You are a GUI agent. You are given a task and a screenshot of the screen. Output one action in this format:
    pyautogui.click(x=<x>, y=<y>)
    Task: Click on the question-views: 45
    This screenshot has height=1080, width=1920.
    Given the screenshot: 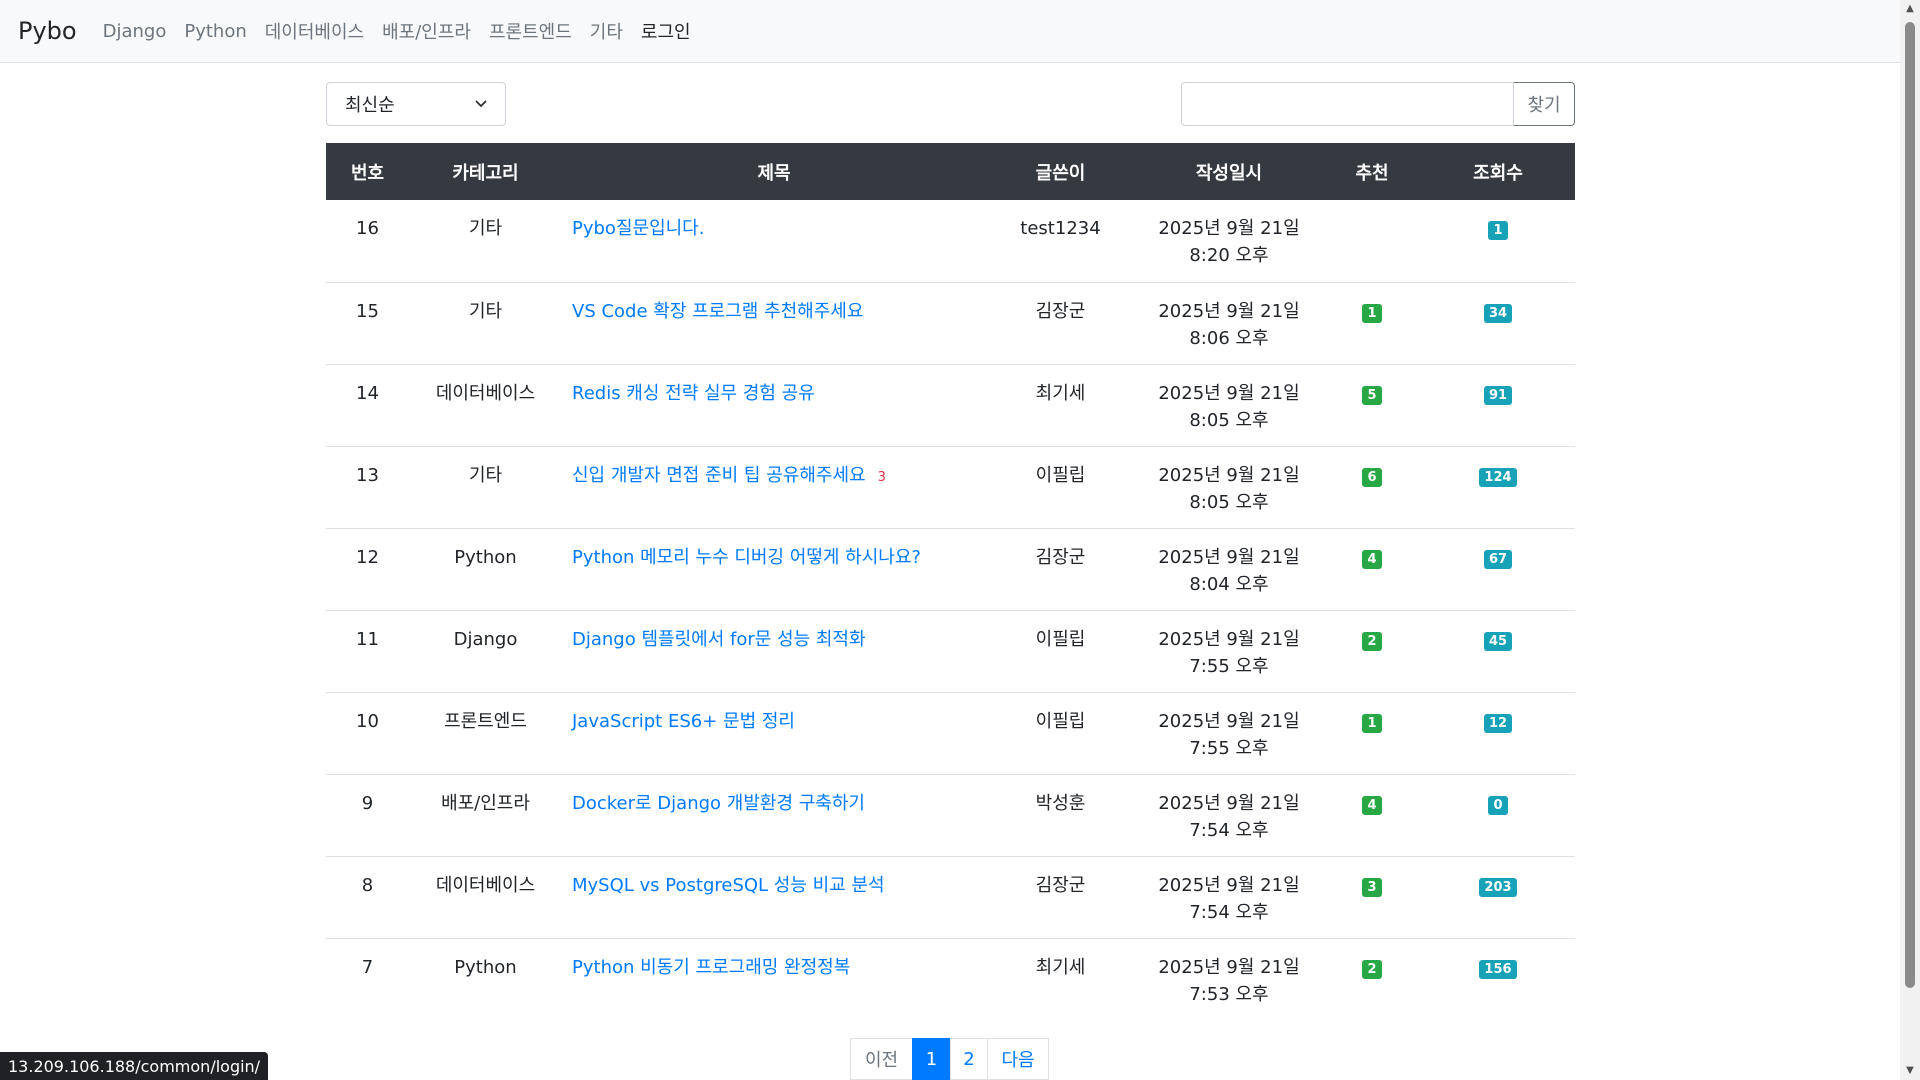 What is the action you would take?
    pyautogui.click(x=1498, y=651)
    